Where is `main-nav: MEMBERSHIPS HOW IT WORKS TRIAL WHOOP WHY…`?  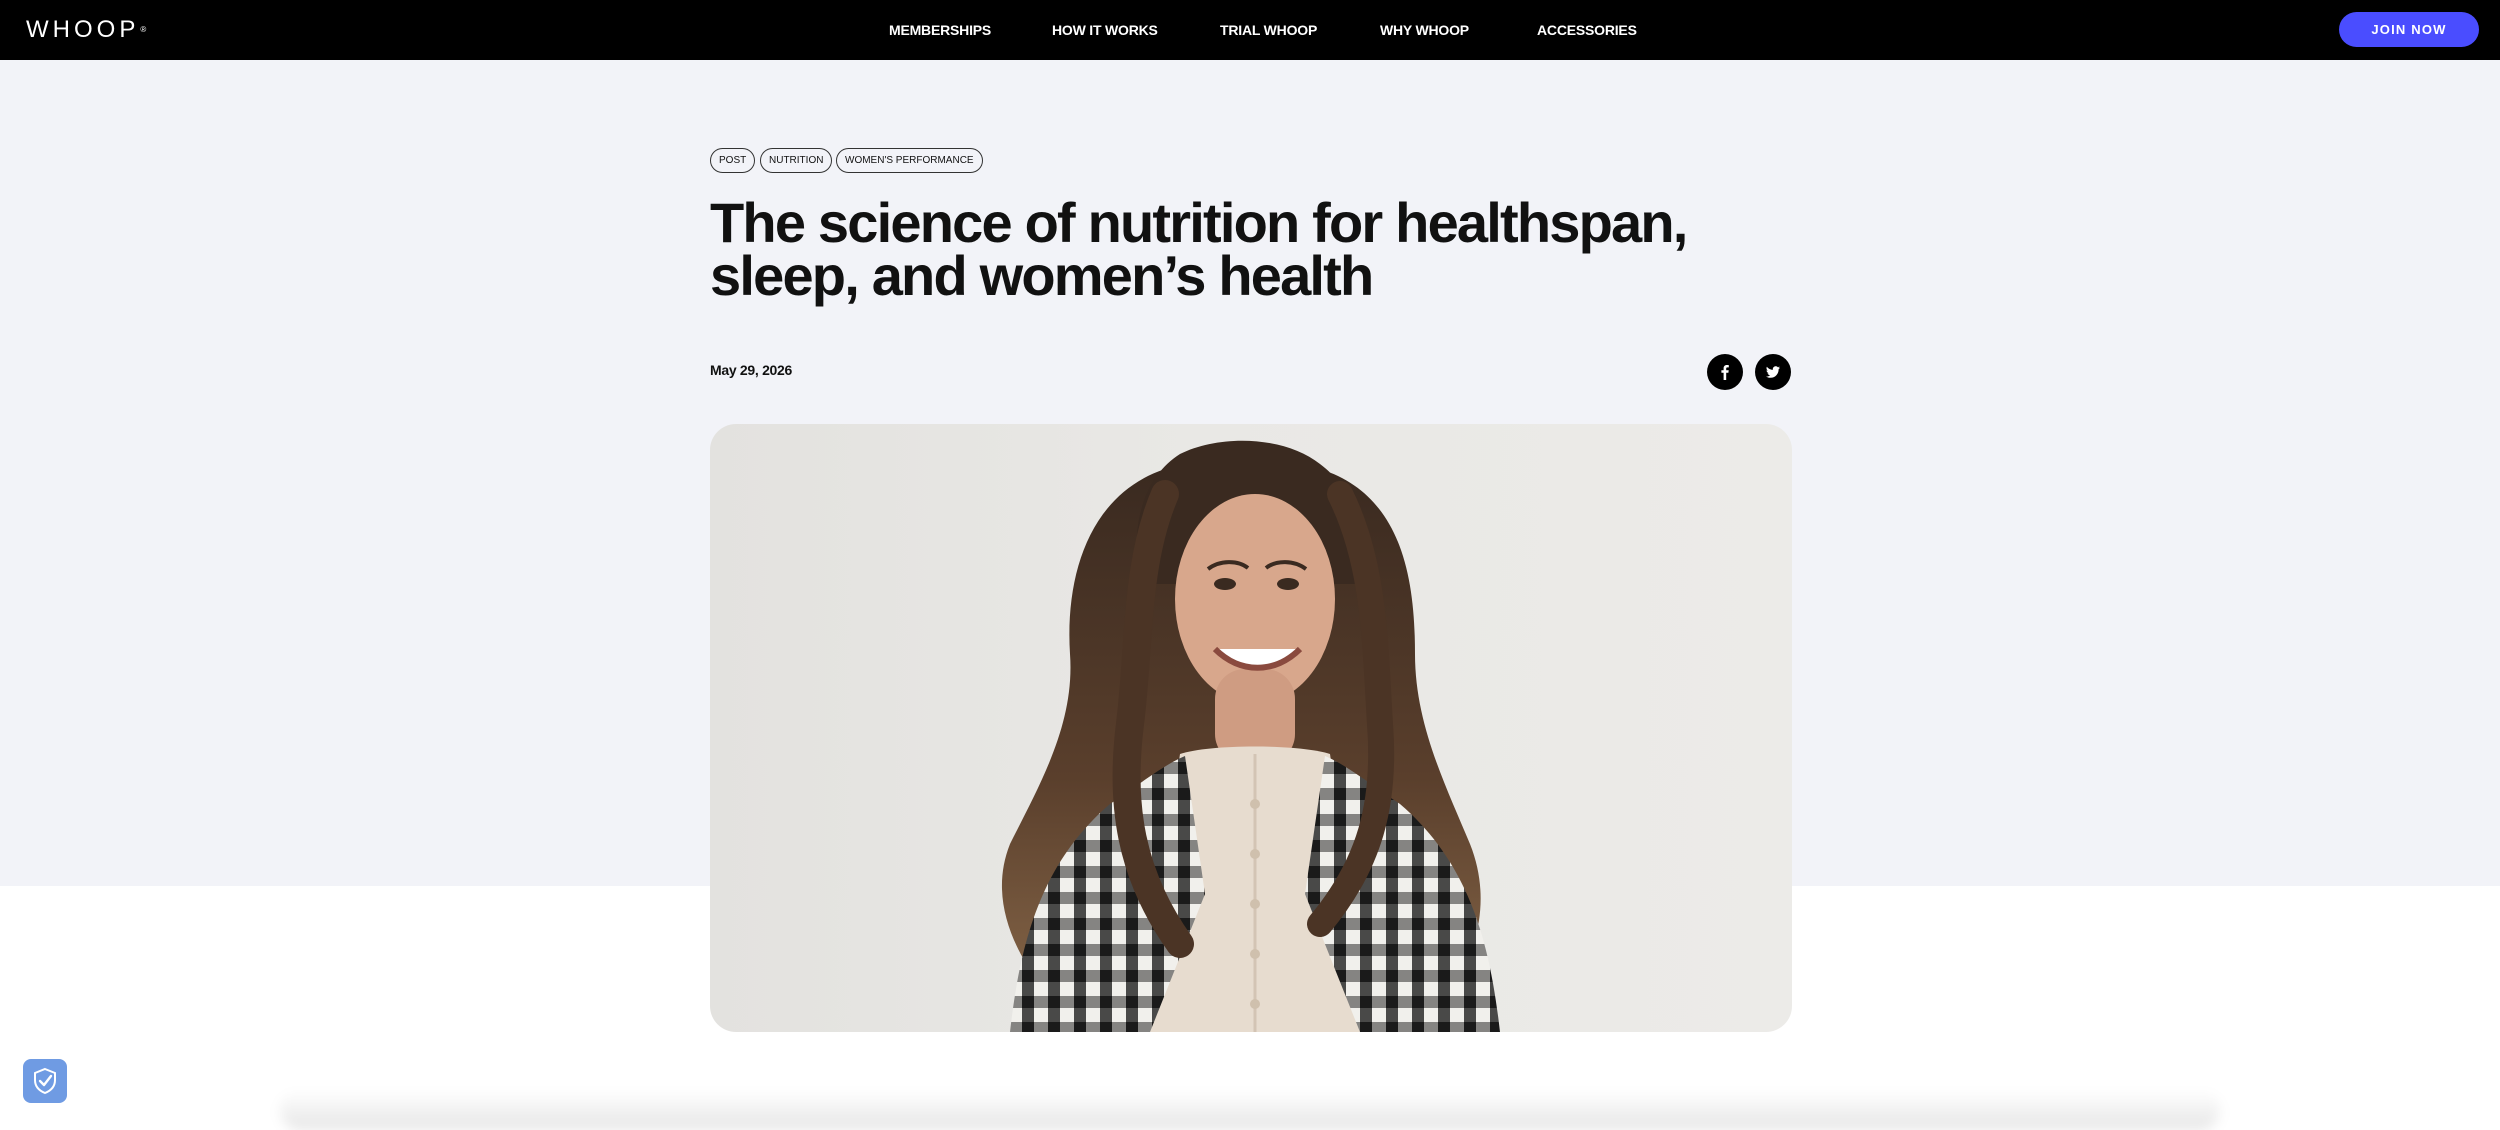
main-nav: MEMBERSHIPS HOW IT WORKS TRIAL WHOOP WHY… is located at coordinates (1250, 30).